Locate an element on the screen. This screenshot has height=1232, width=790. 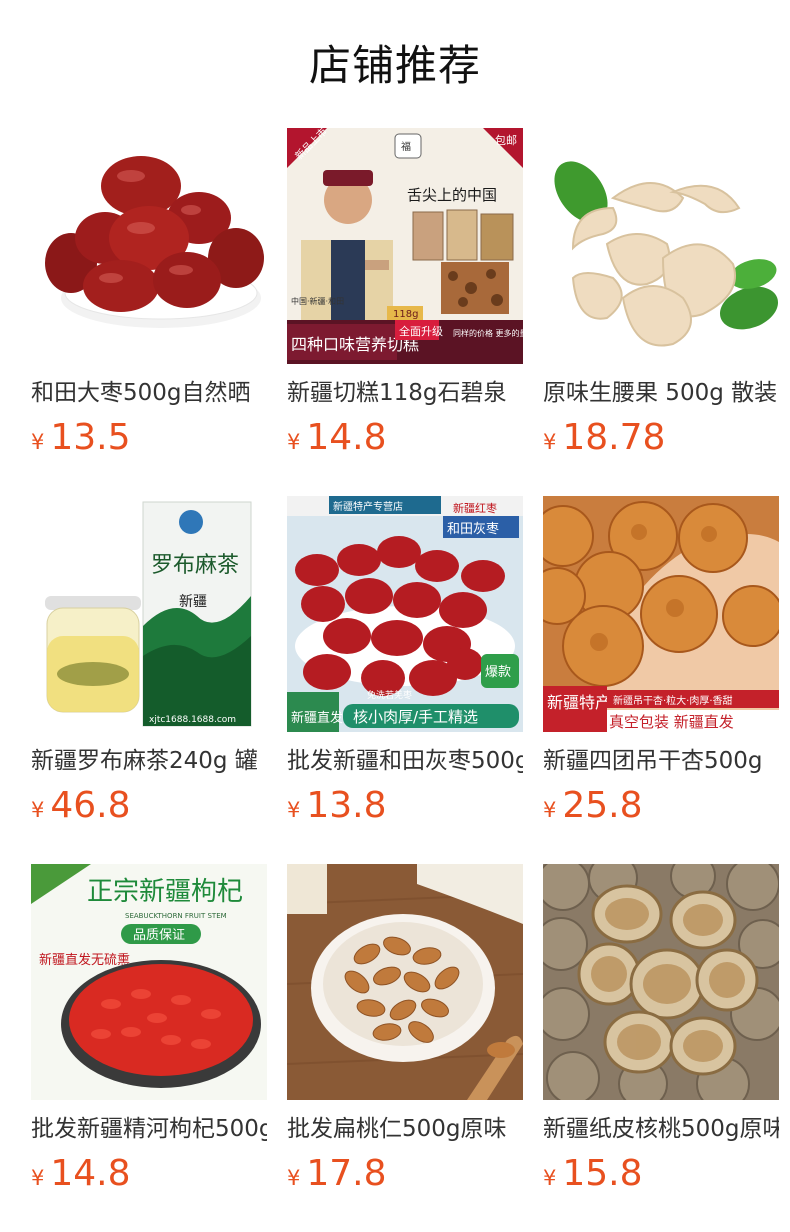
svg-text: 福 is located at coordinates (406, 146).